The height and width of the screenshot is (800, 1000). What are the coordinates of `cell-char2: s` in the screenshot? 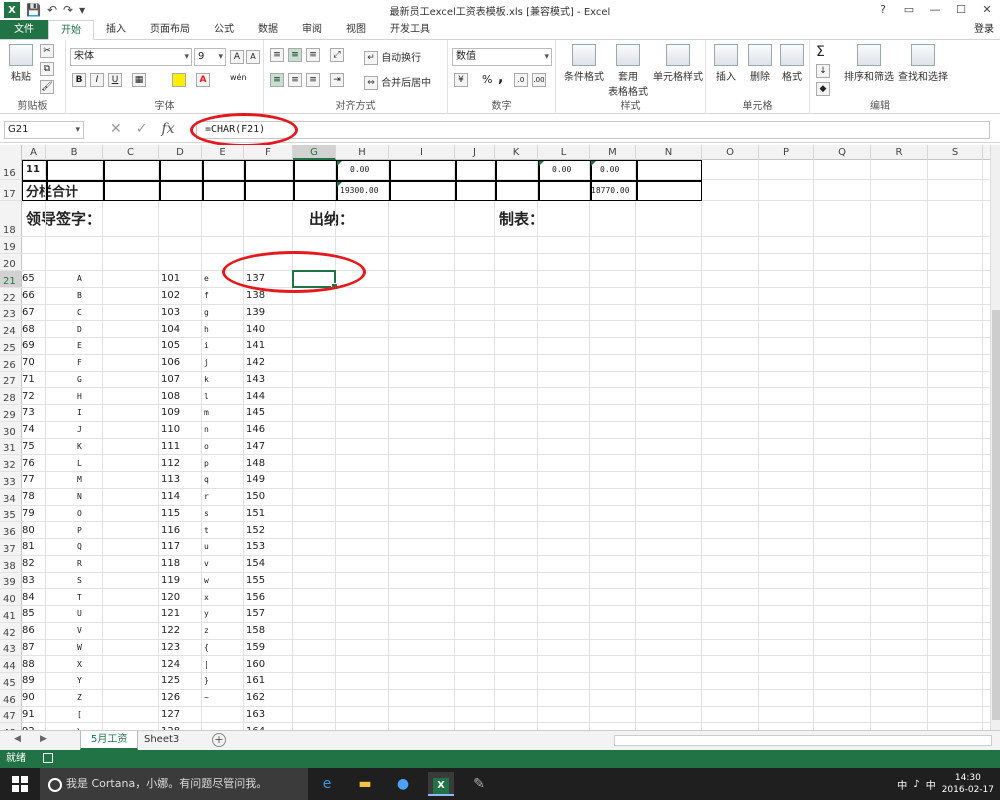 It's located at (206, 514).